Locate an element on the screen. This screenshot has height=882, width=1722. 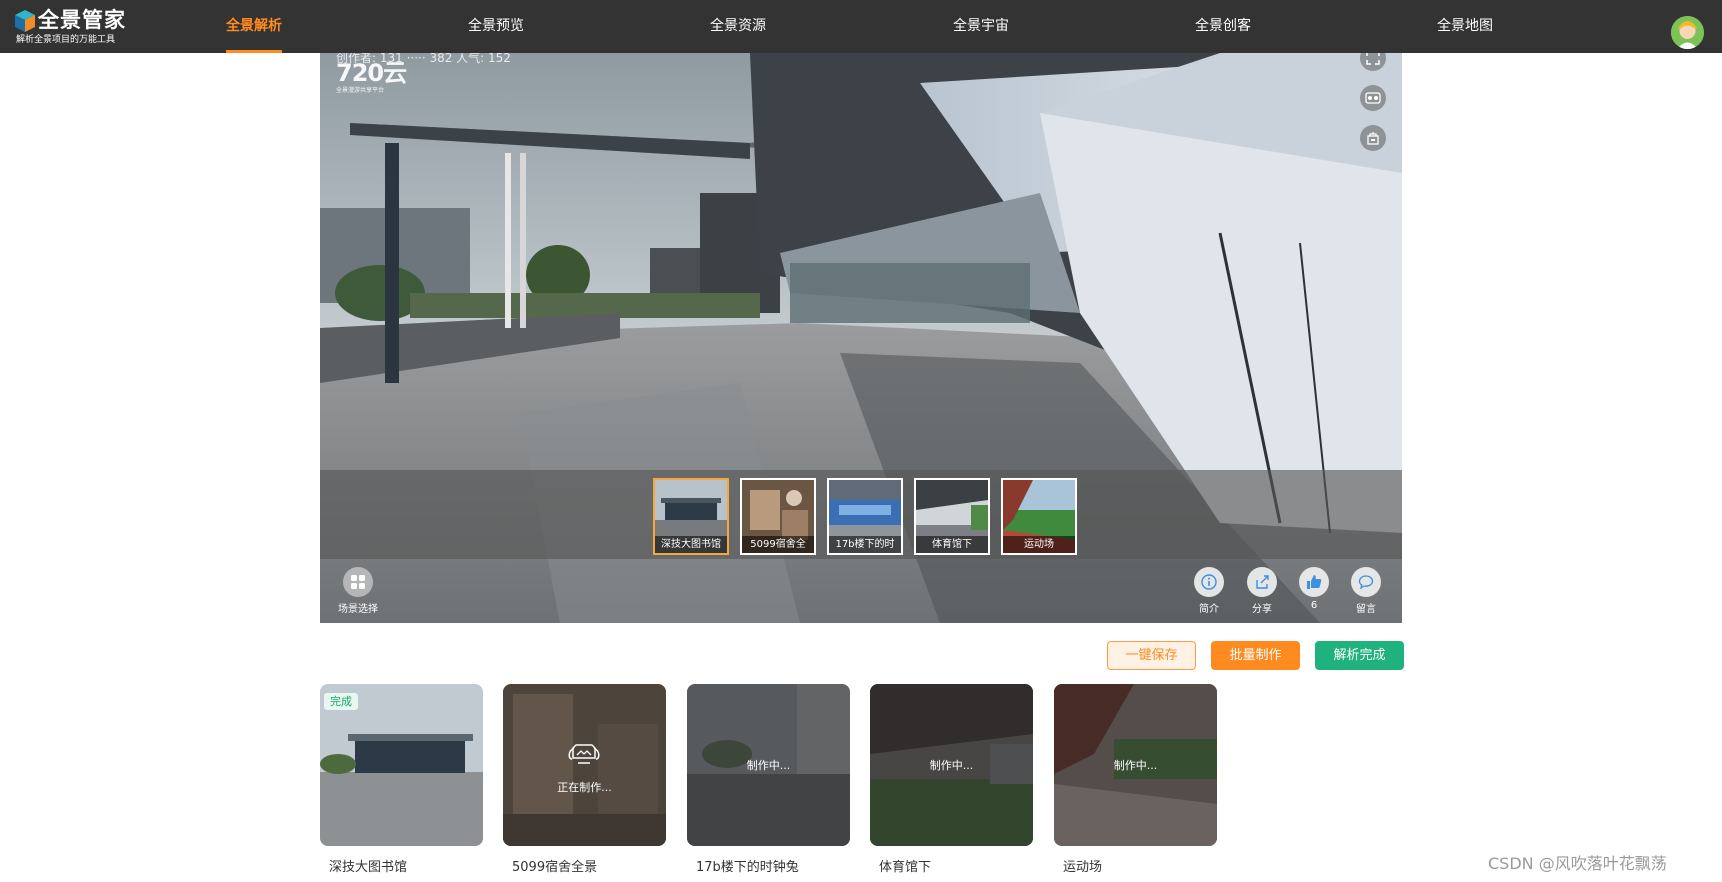
scene-card-title: 深技大图书馆 is located at coordinates (368, 867).